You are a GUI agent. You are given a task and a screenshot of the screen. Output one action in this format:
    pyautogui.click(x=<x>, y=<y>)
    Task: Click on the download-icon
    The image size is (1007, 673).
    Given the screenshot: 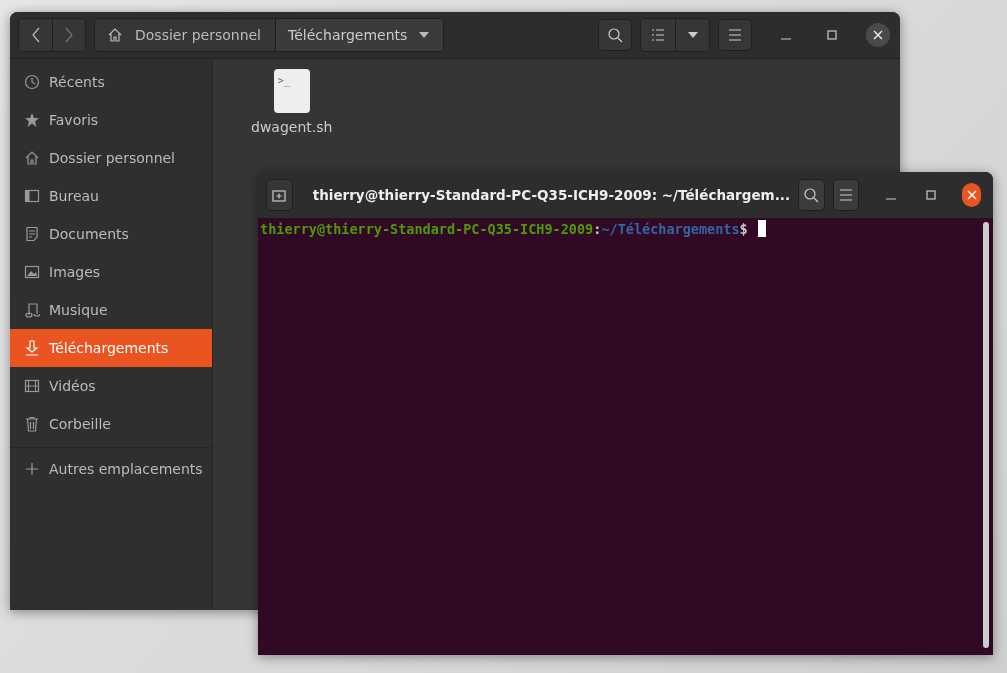 What is the action you would take?
    pyautogui.click(x=32, y=348)
    